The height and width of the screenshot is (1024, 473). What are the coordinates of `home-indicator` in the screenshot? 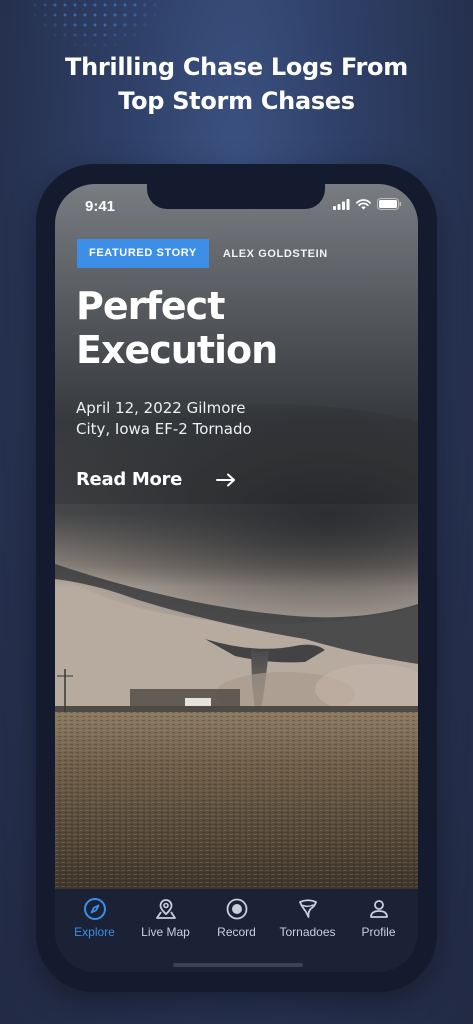 It's located at (238, 965).